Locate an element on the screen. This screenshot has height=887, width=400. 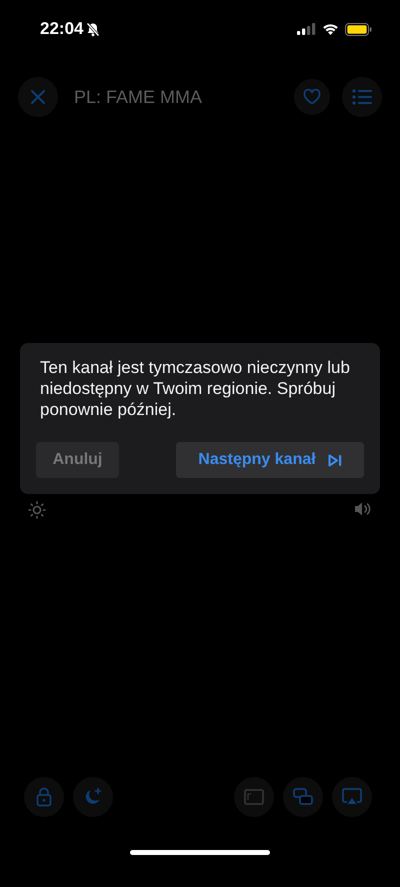
overlapping-windows-icon is located at coordinates (303, 797).